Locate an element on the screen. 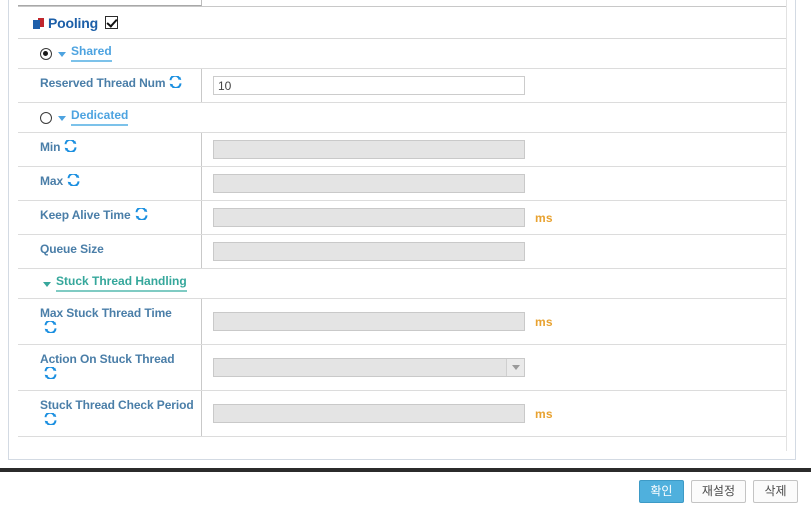  delete-button: 삭제 is located at coordinates (775, 491).